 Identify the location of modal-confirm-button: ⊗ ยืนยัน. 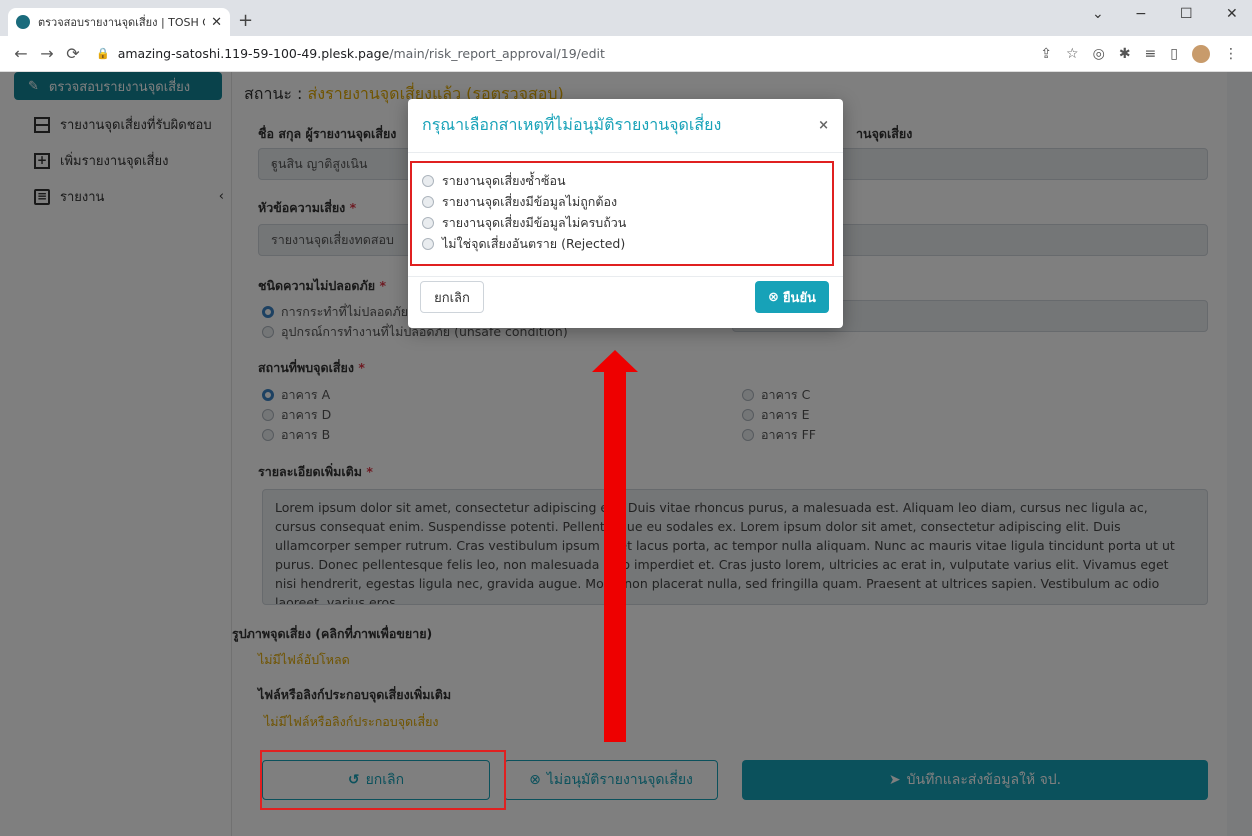
(792, 297).